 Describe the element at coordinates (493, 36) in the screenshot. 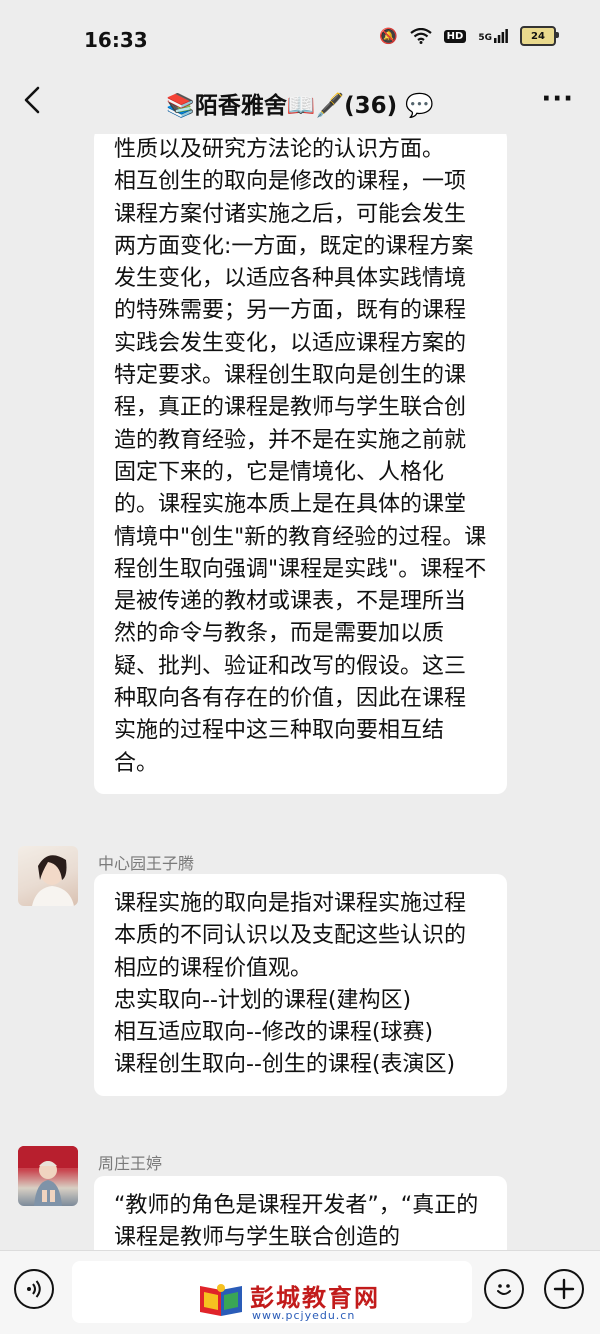

I see `signal-icon: 5G` at that location.